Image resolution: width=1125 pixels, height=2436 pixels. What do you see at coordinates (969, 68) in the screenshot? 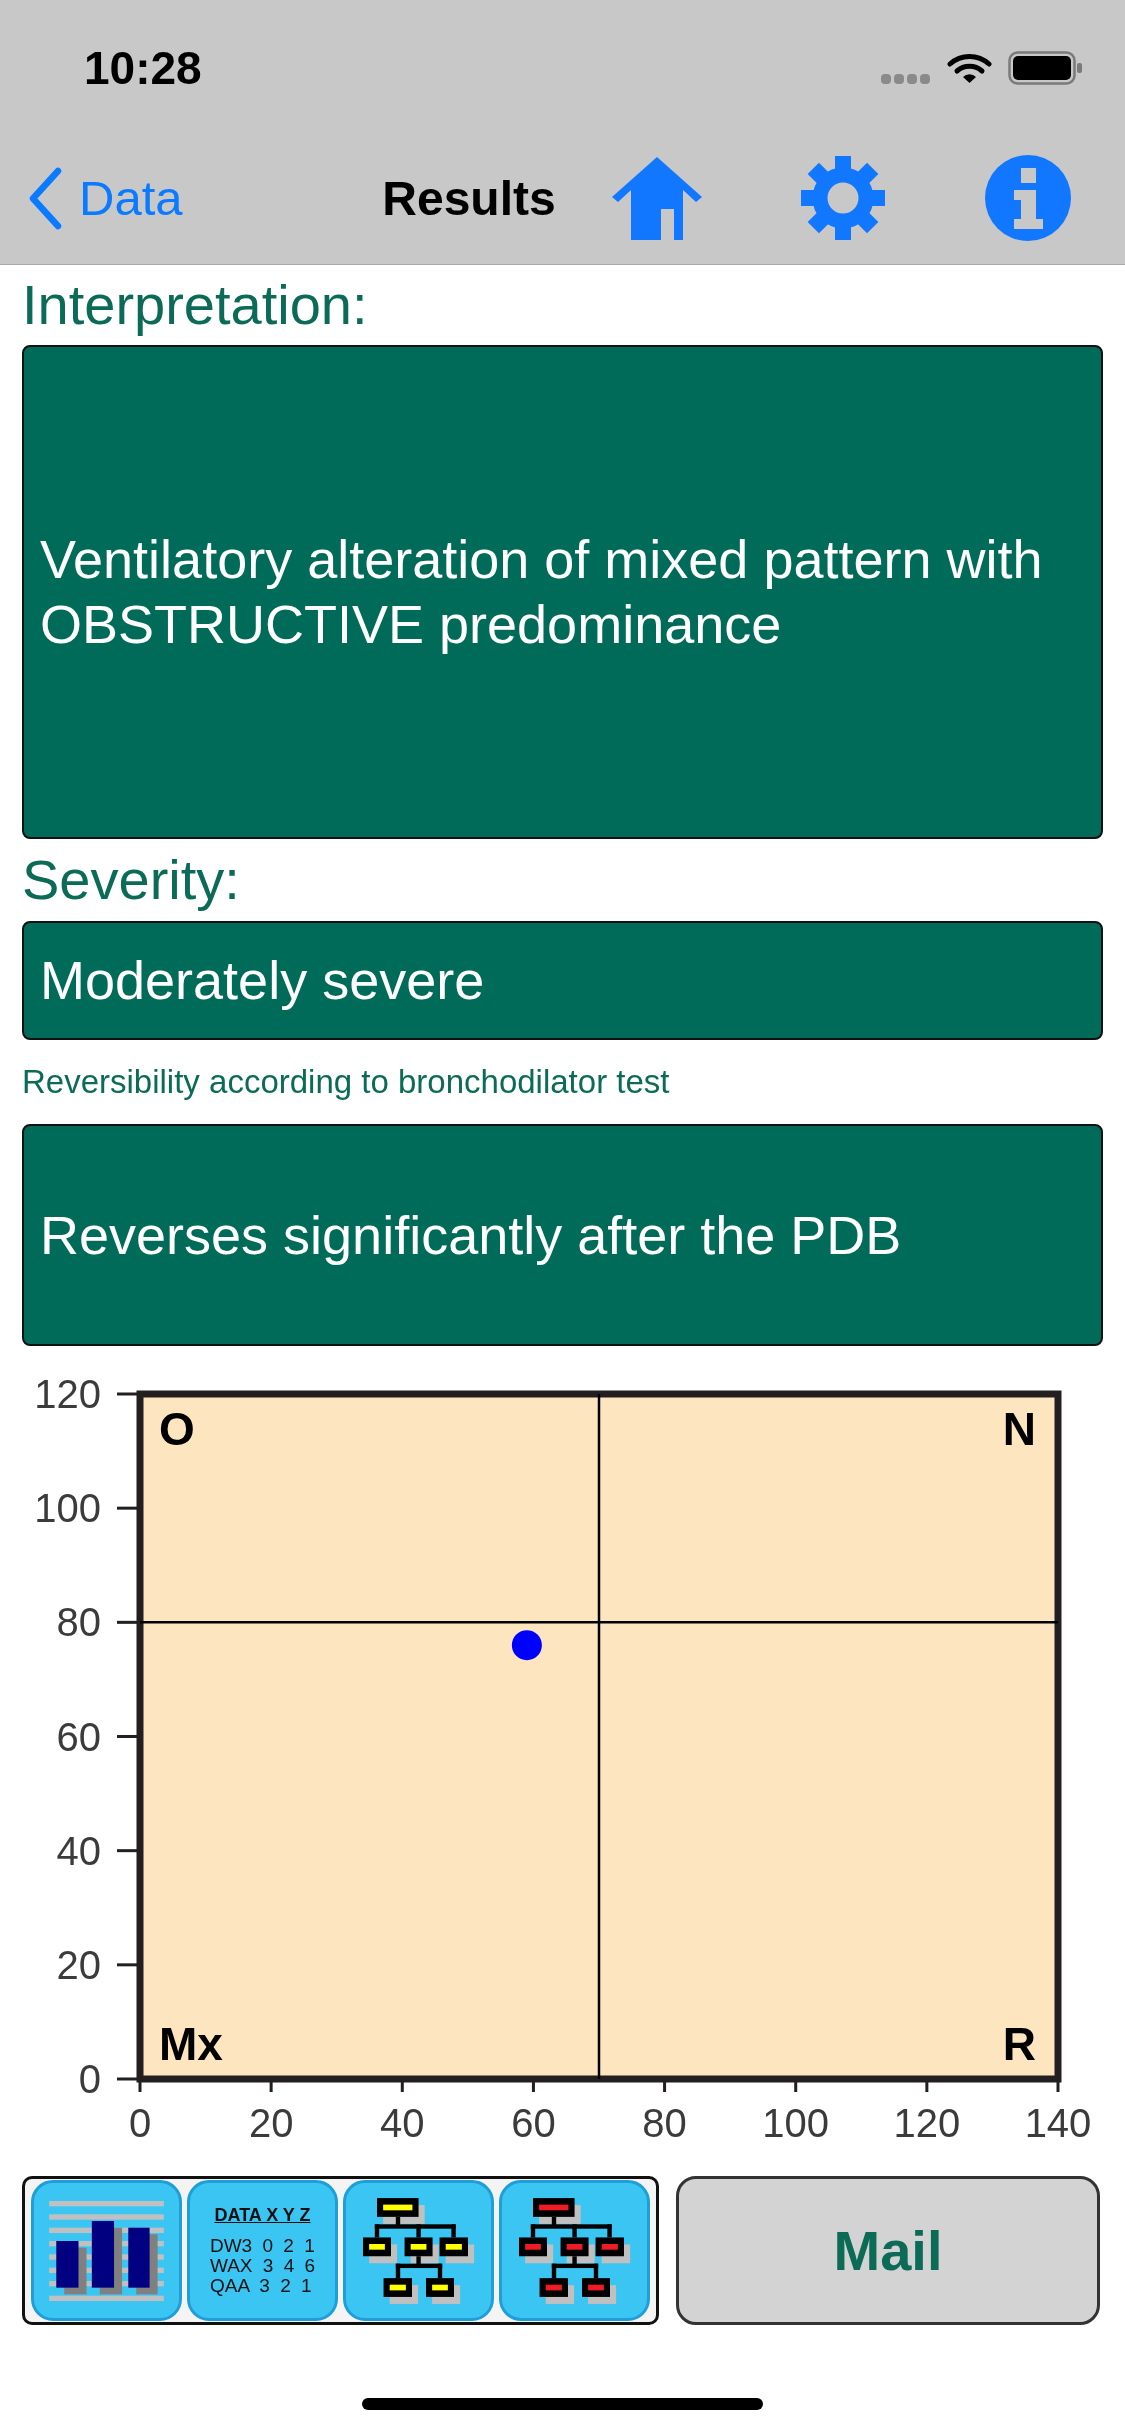
I see `wifi-icon` at bounding box center [969, 68].